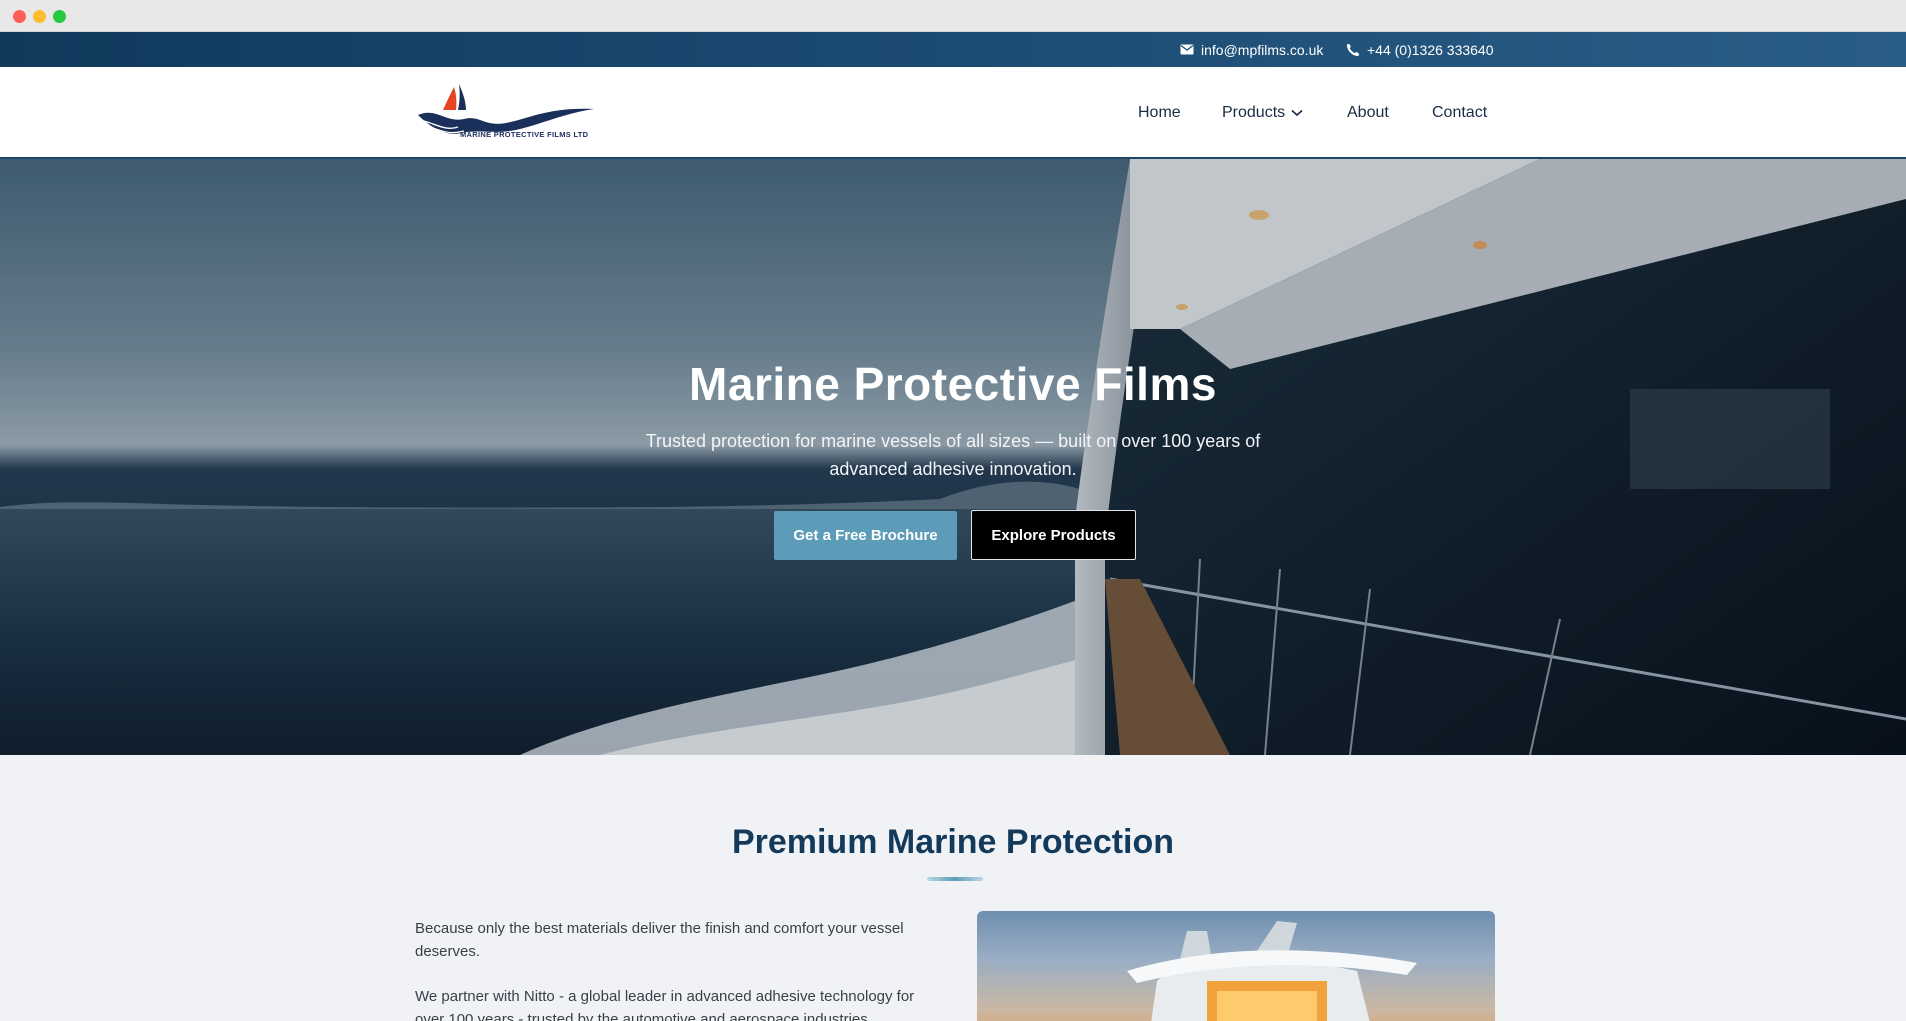 The image size is (1906, 1021). I want to click on chevron-down-icon, so click(1297, 113).